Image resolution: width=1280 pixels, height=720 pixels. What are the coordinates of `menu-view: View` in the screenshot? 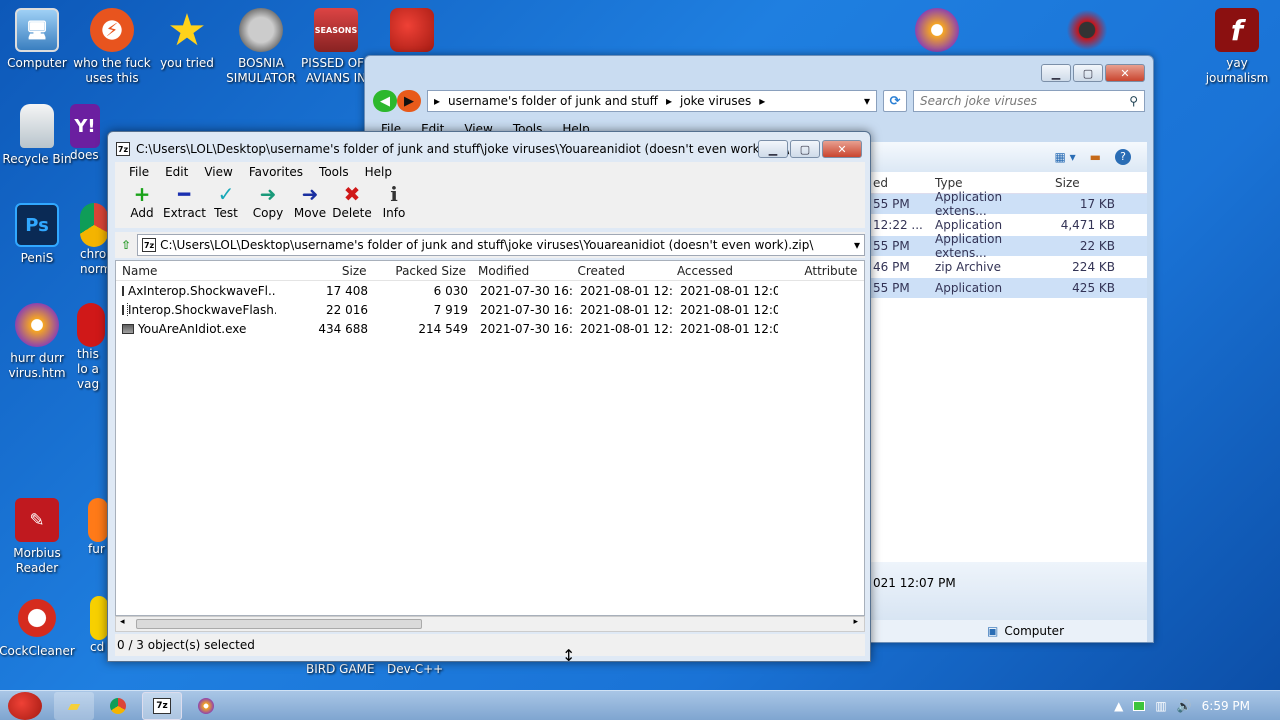 It's located at (218, 172).